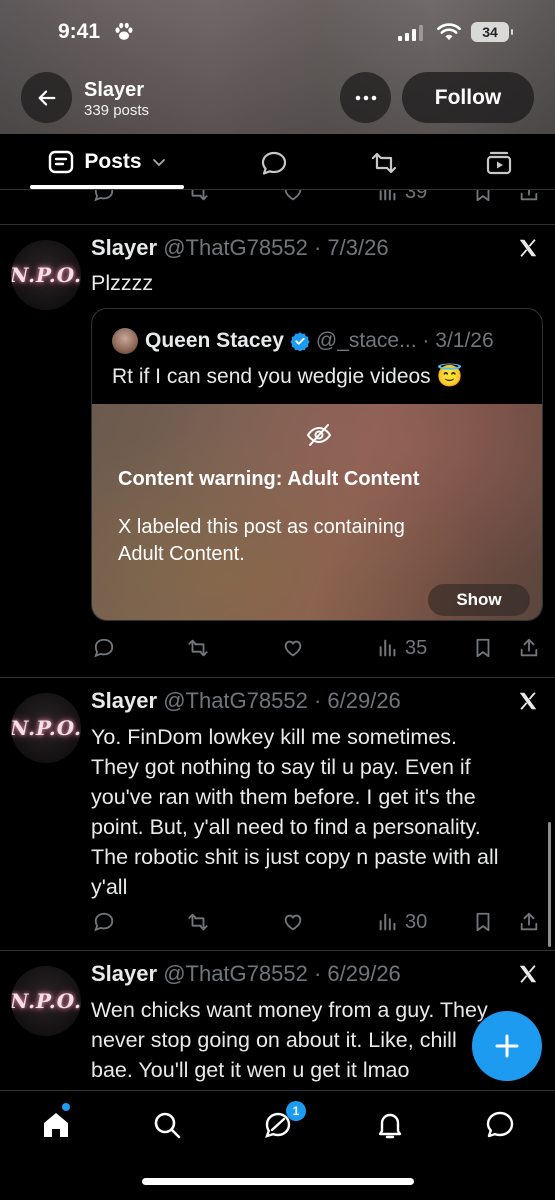  What do you see at coordinates (402, 648) in the screenshot?
I see `views-button: 35` at bounding box center [402, 648].